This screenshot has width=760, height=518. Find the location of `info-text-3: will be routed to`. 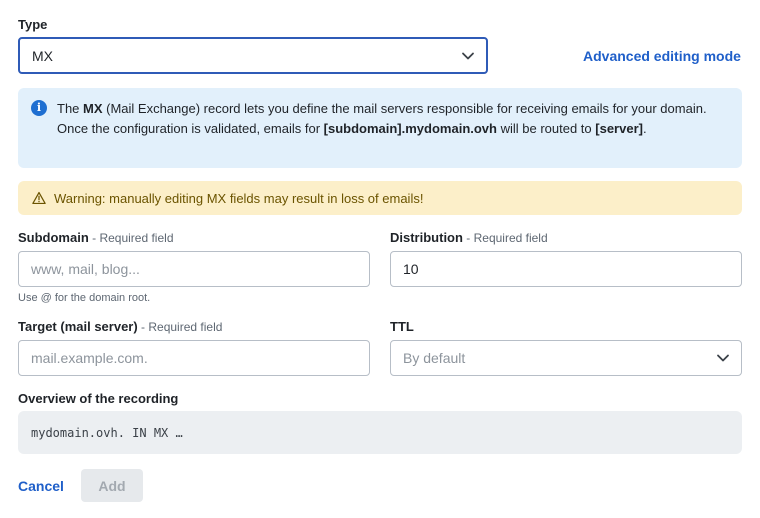

info-text-3: will be routed to is located at coordinates (546, 128).